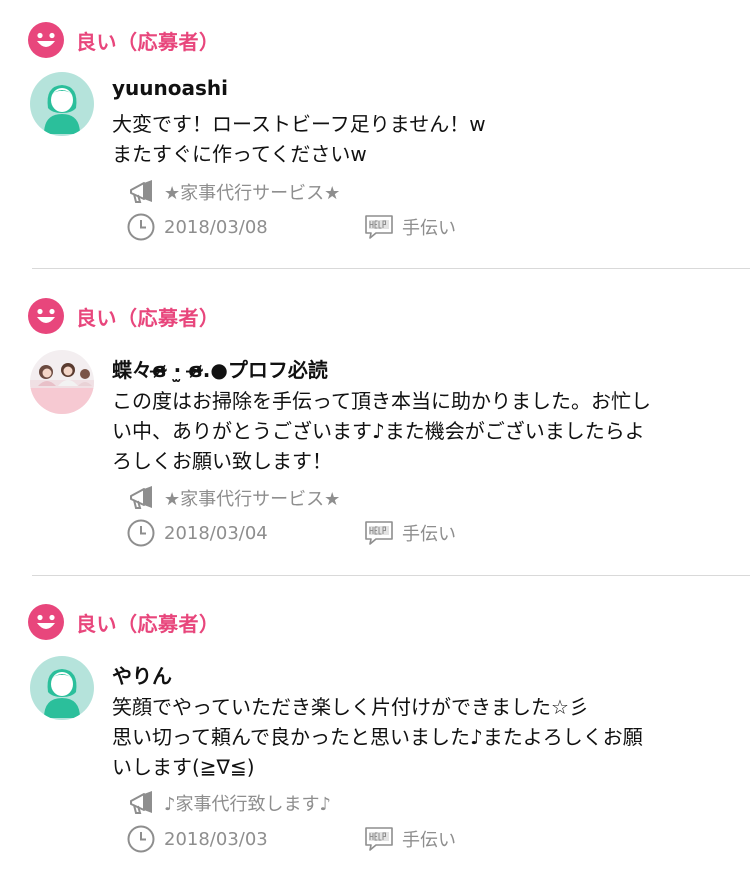 Image resolution: width=750 pixels, height=878 pixels. What do you see at coordinates (142, 674) in the screenshot?
I see `username: やりん` at bounding box center [142, 674].